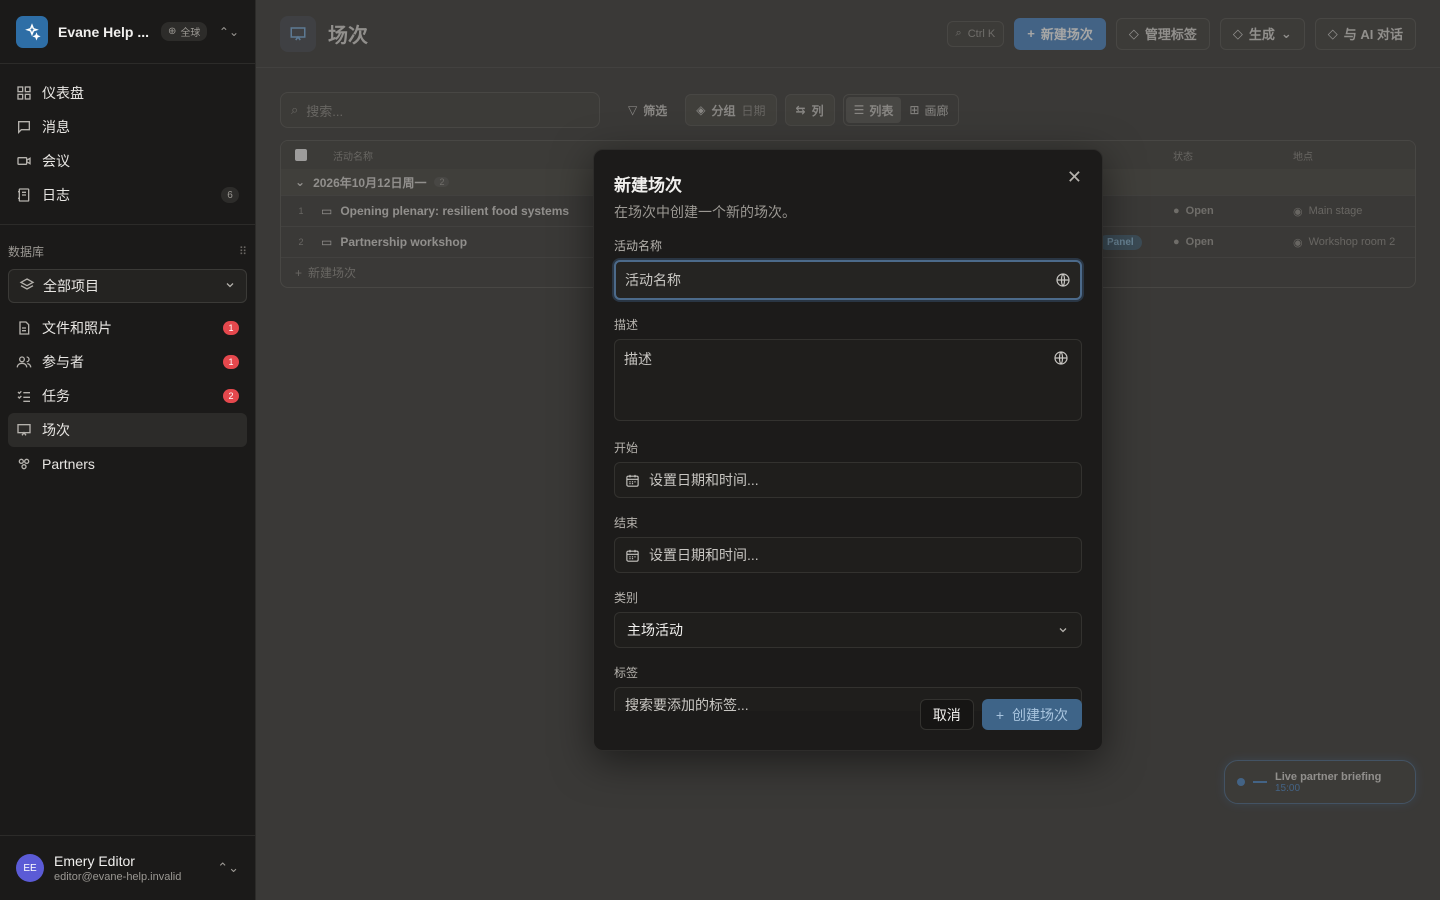 The image size is (1440, 900). I want to click on description-textarea: 描述, so click(848, 380).